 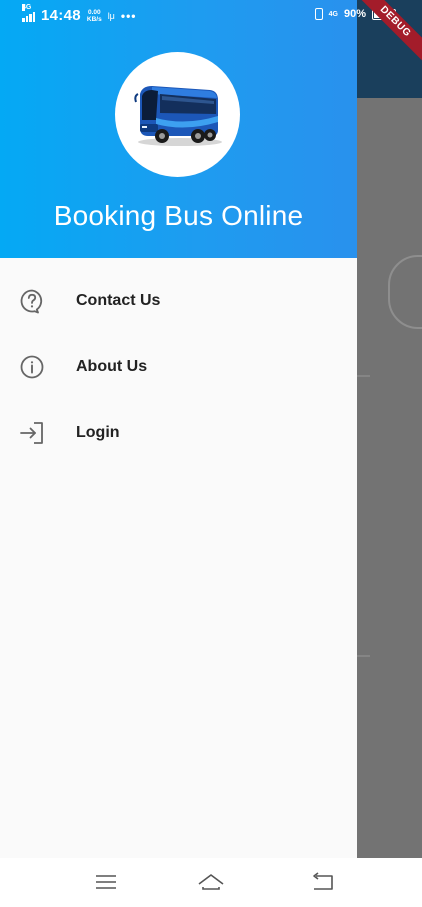 I want to click on notification-icon: Ɩμ, so click(x=111, y=15).